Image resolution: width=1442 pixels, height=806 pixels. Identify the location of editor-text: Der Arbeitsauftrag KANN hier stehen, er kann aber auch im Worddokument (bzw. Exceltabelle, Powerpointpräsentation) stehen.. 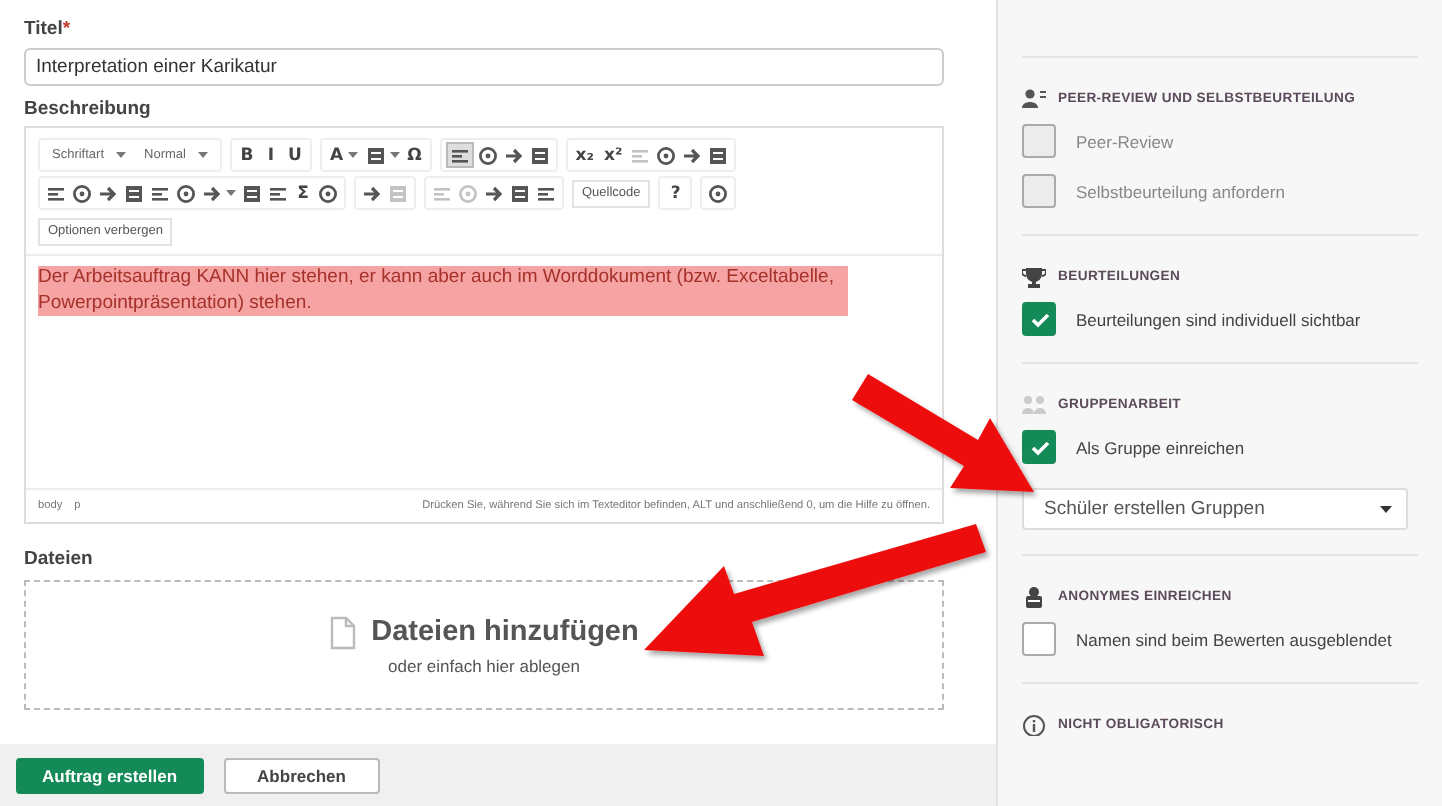
(443, 291).